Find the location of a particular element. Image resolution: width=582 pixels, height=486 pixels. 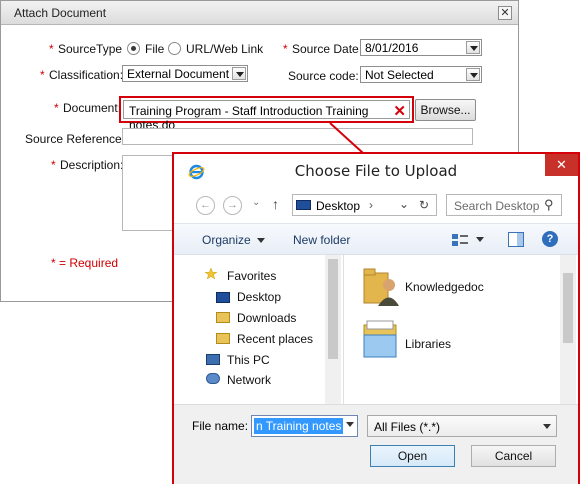

star-icon is located at coordinates (211, 273).